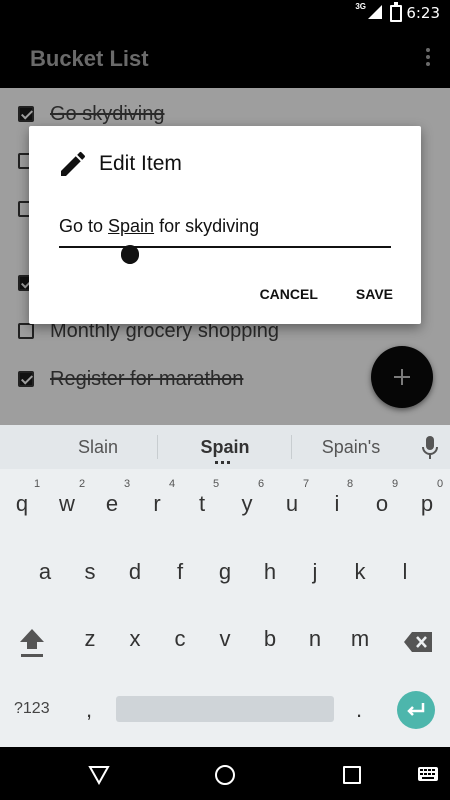  Describe the element at coordinates (216, 484) in the screenshot. I see `key-hint: 5` at that location.